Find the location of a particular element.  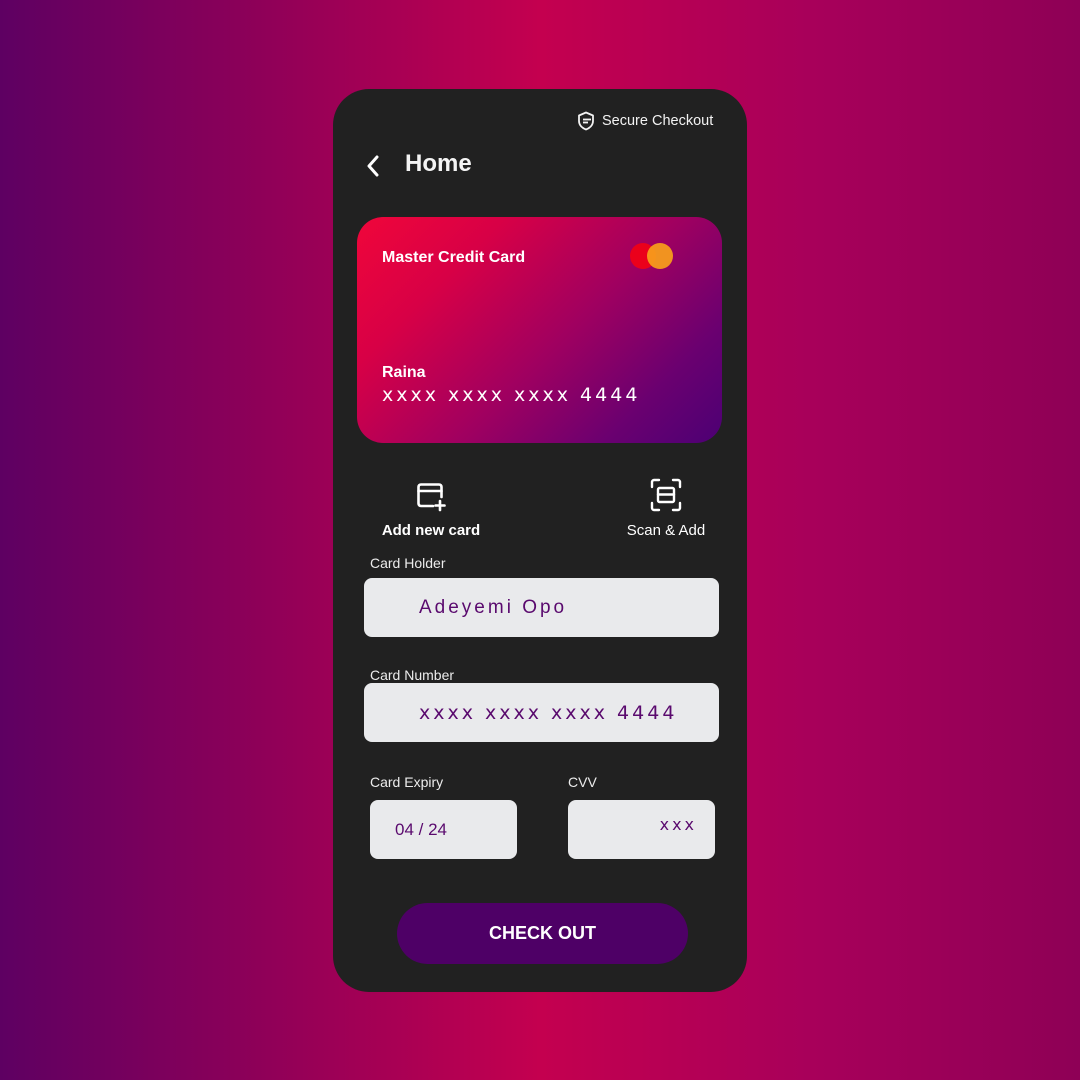

card-expiry-input: 04 / 24 is located at coordinates (443, 829).